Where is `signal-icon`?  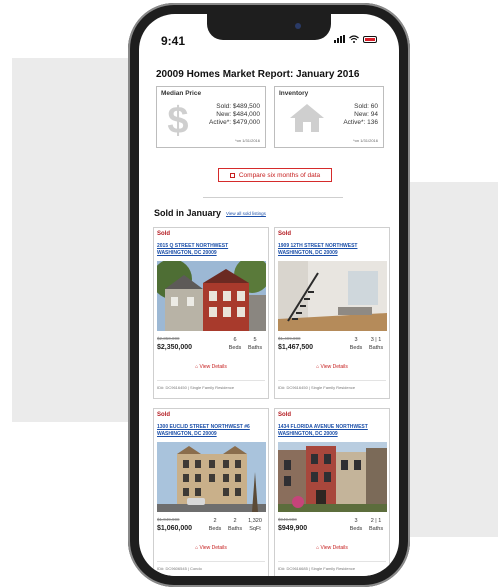
signal-icon is located at coordinates (339, 39).